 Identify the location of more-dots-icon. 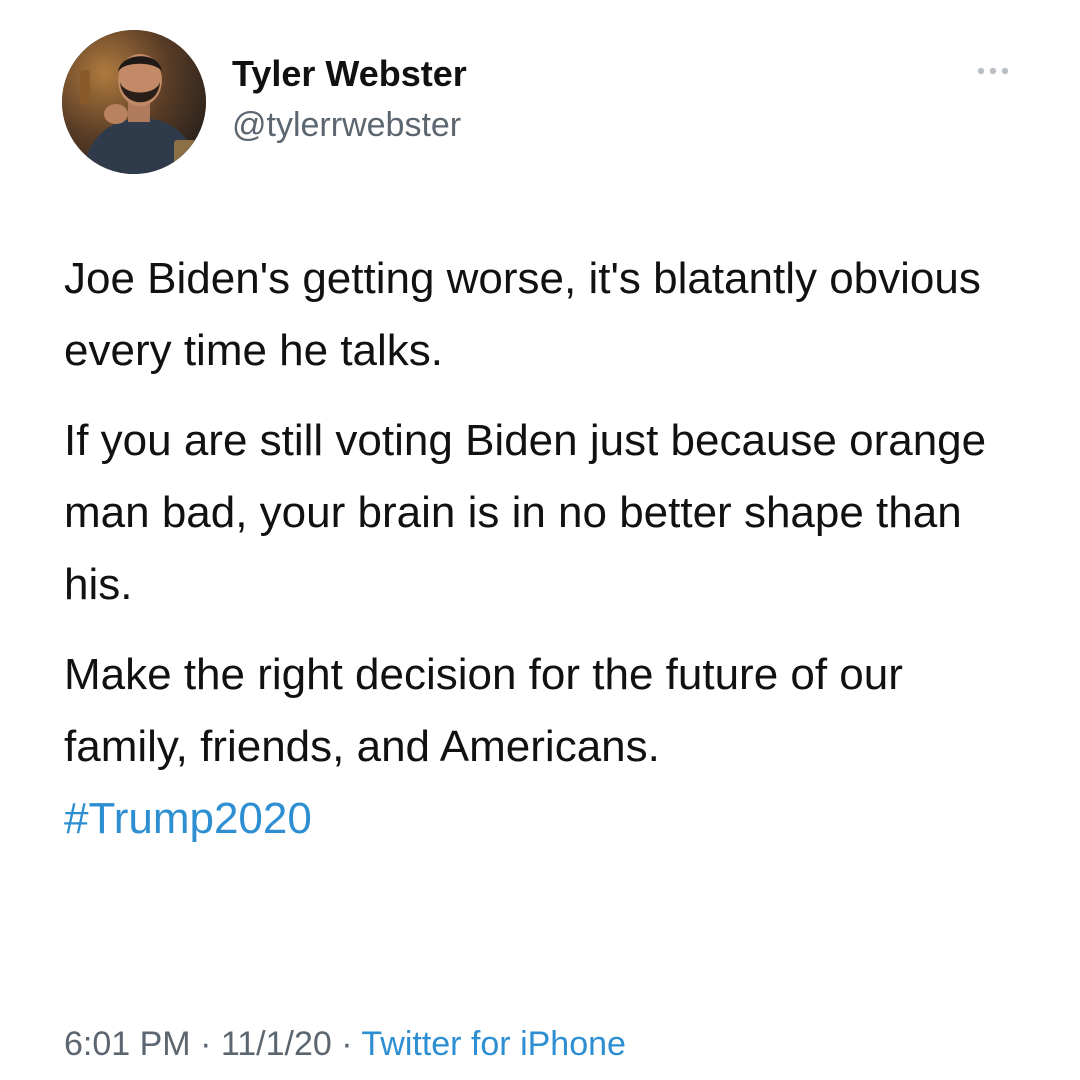
(993, 71).